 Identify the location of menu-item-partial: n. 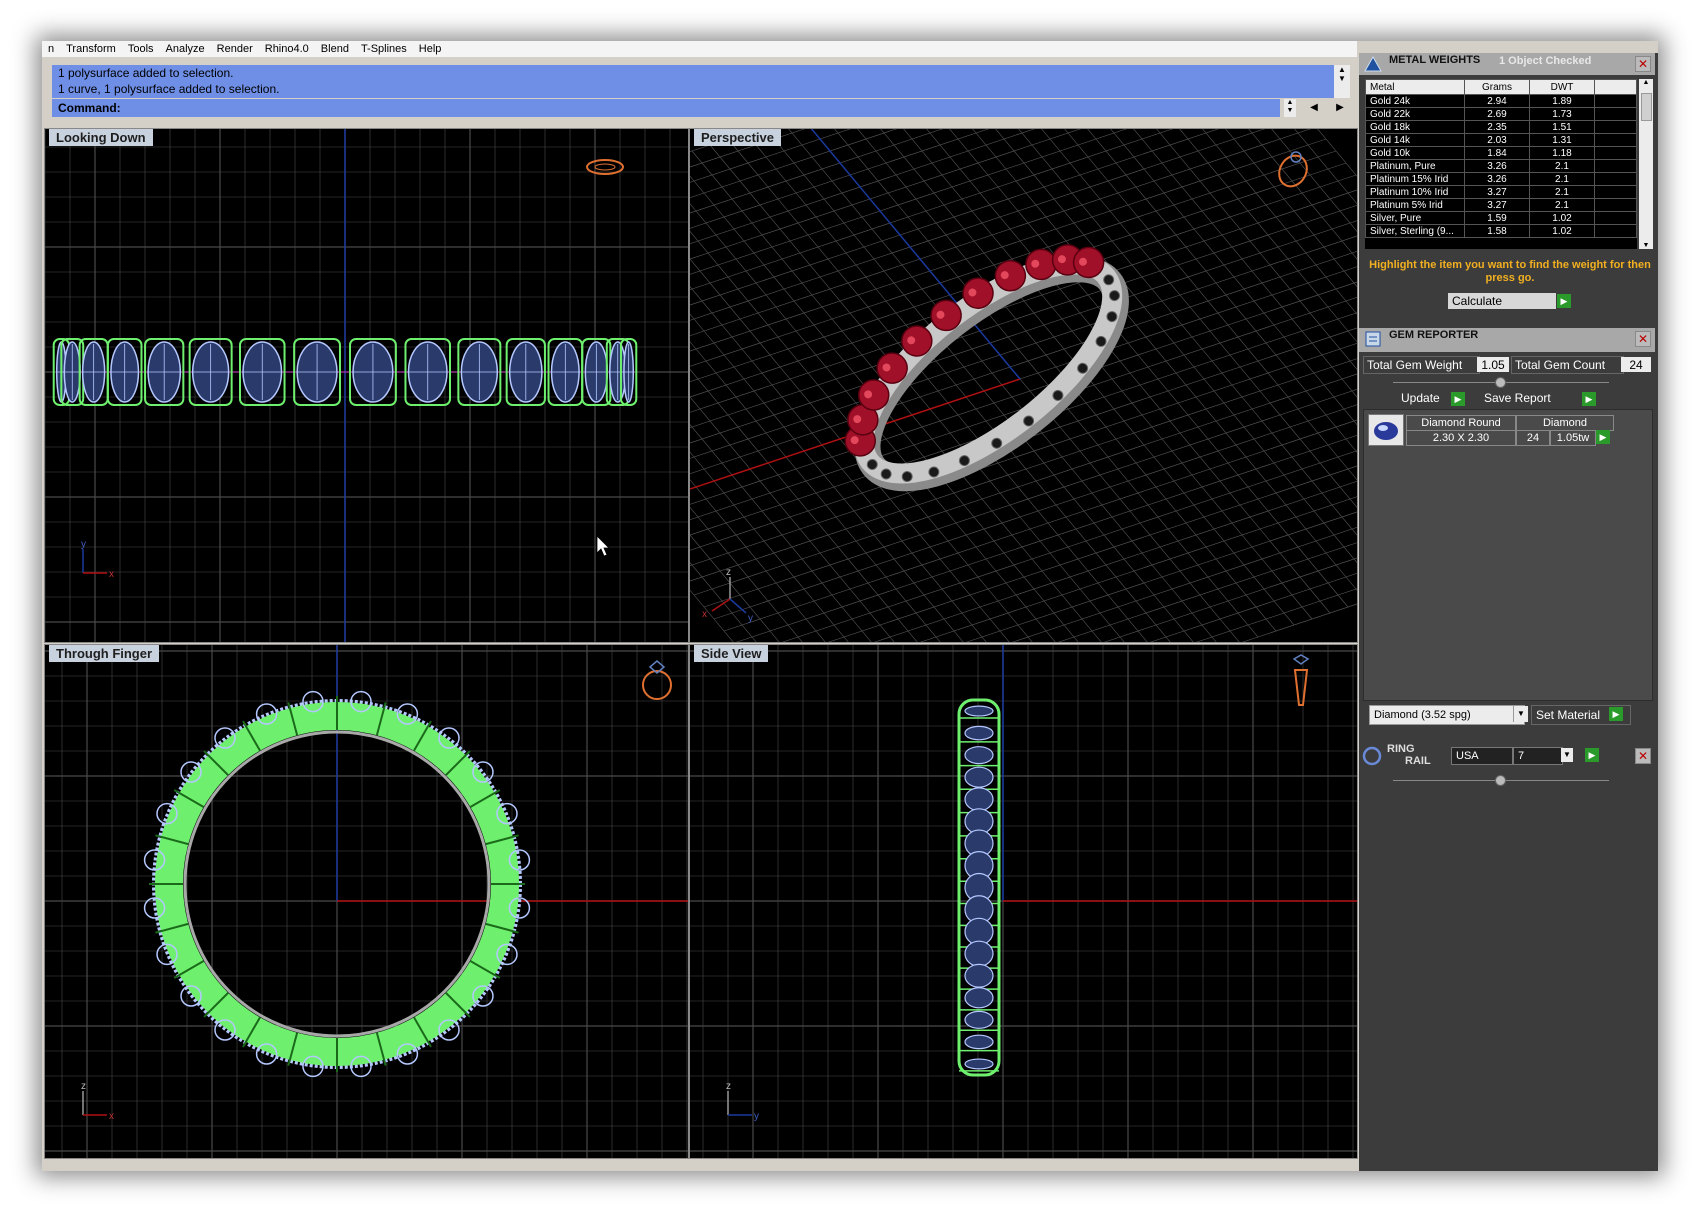
(51, 49).